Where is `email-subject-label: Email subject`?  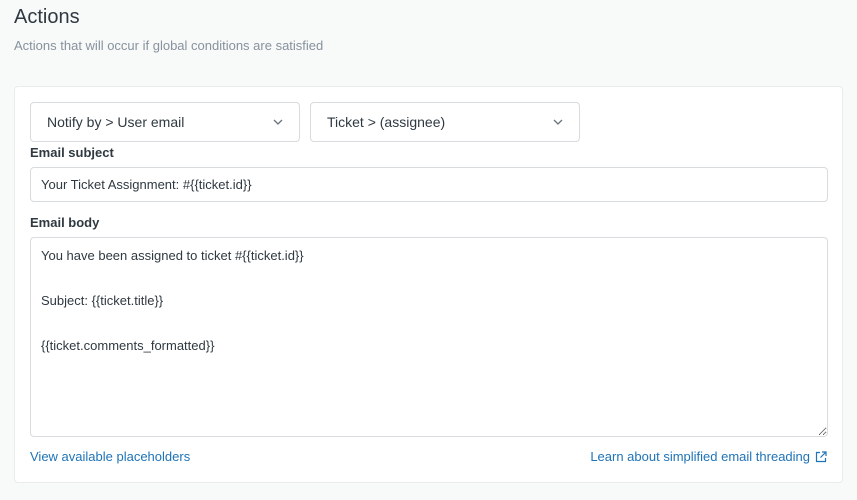 email-subject-label: Email subject is located at coordinates (72, 152).